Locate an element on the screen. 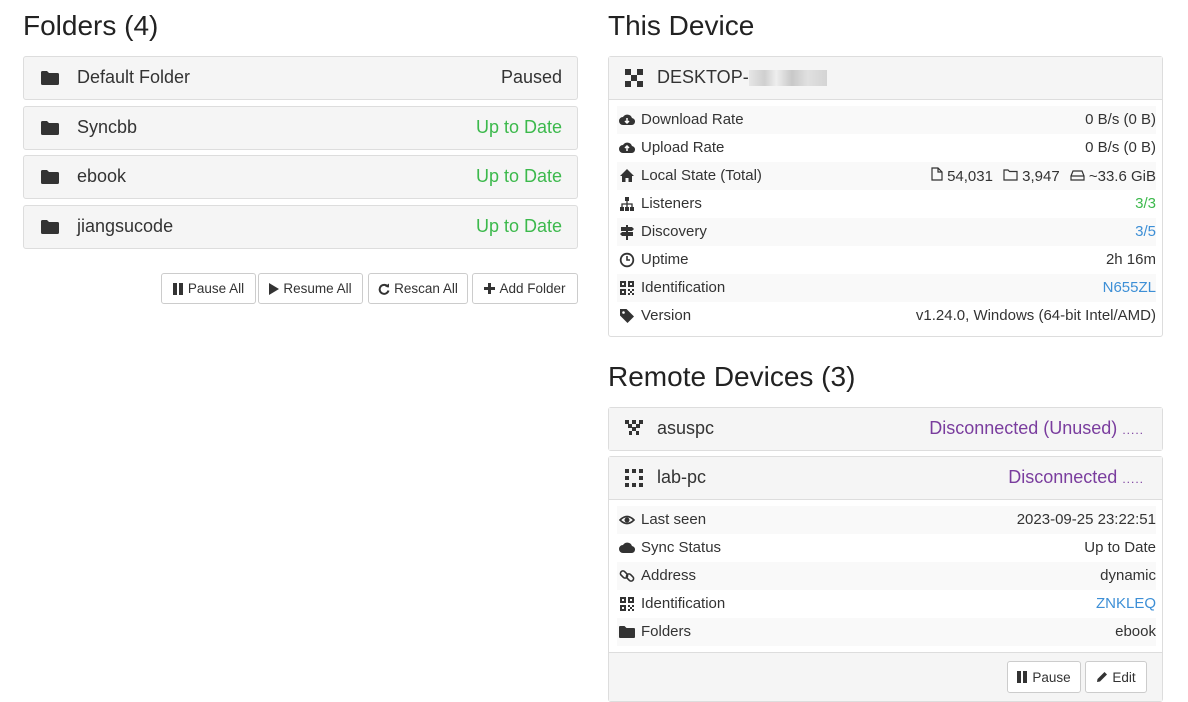 Image resolution: width=1188 pixels, height=702 pixels. pause-label: Pause is located at coordinates (1051, 677).